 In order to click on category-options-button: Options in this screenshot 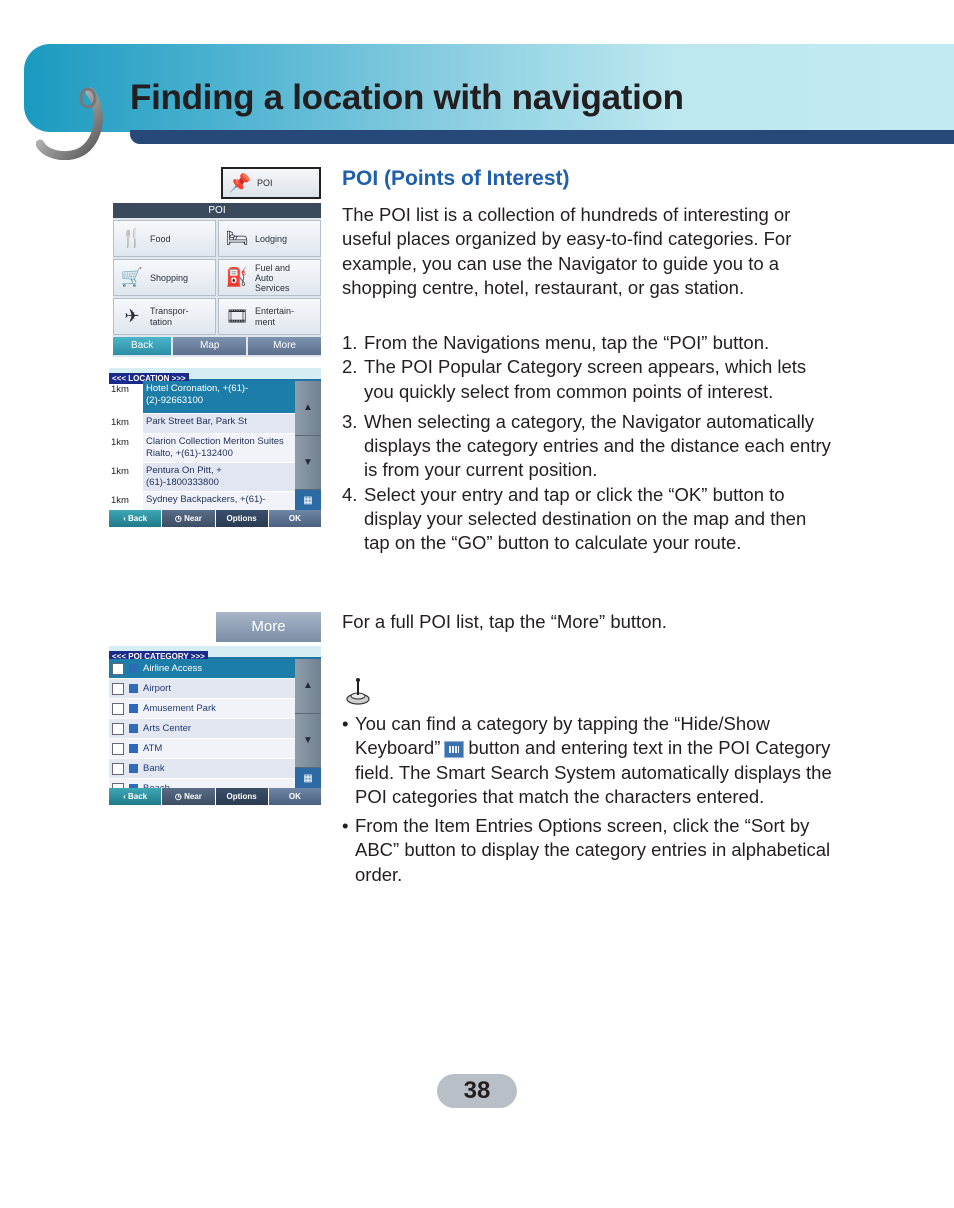, I will do `click(241, 796)`.